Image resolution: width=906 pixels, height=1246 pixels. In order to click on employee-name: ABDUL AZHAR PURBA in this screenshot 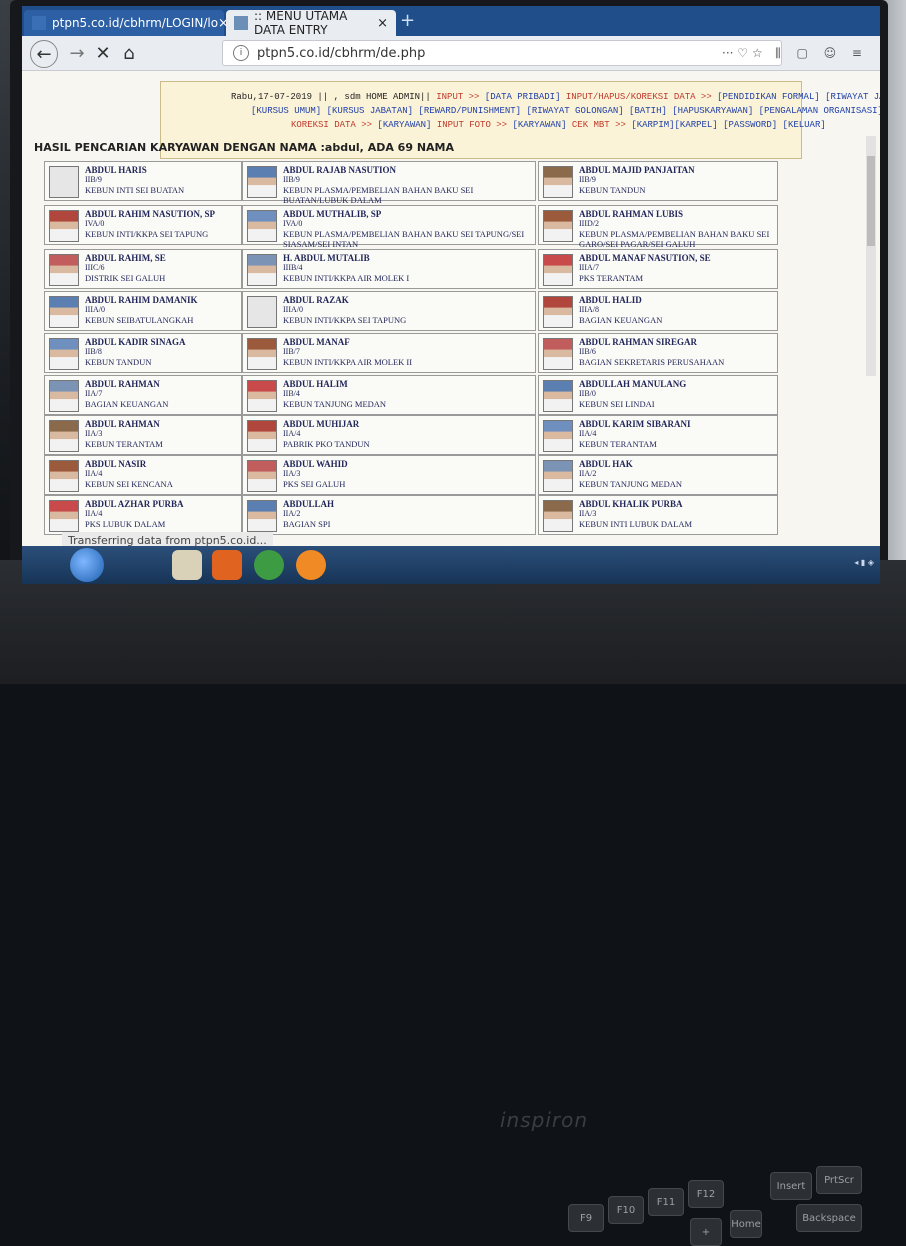, I will do `click(134, 504)`.